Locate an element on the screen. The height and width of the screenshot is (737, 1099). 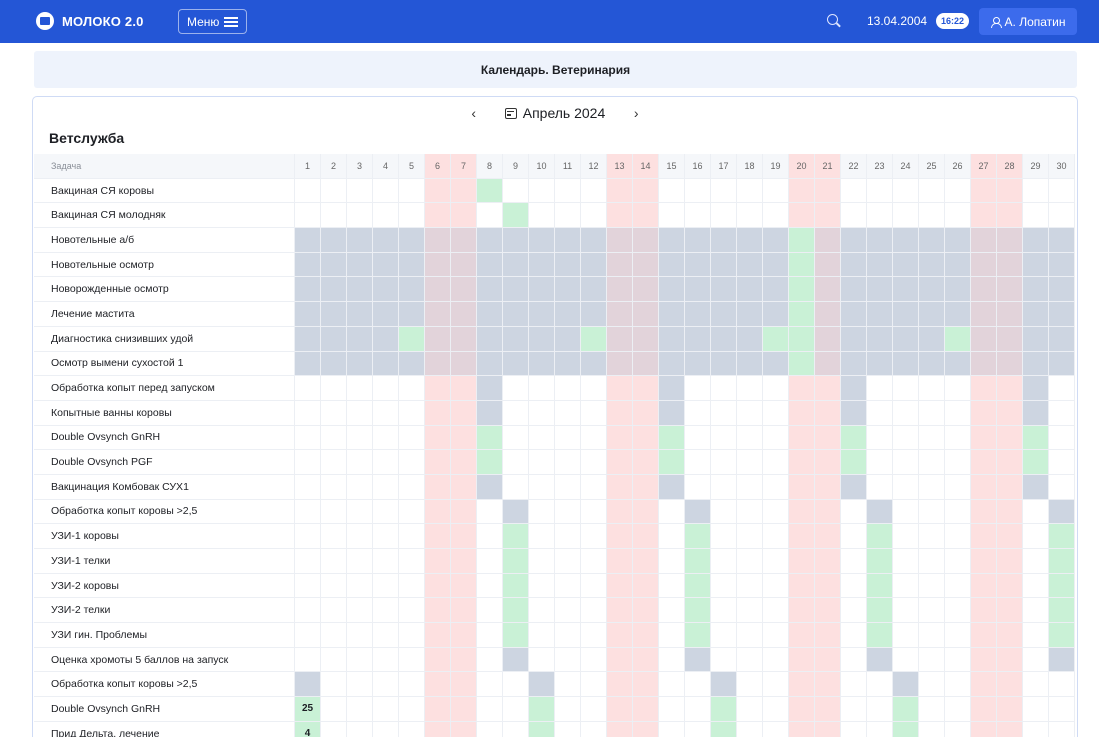
task-name: Лечение мастита is located at coordinates (164, 314).